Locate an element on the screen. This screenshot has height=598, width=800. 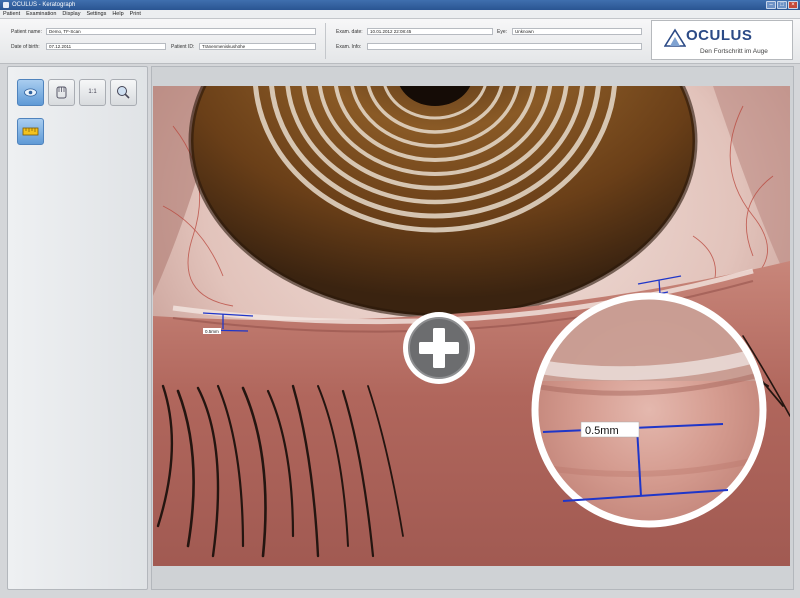
magnifier-button is located at coordinates (123, 92).